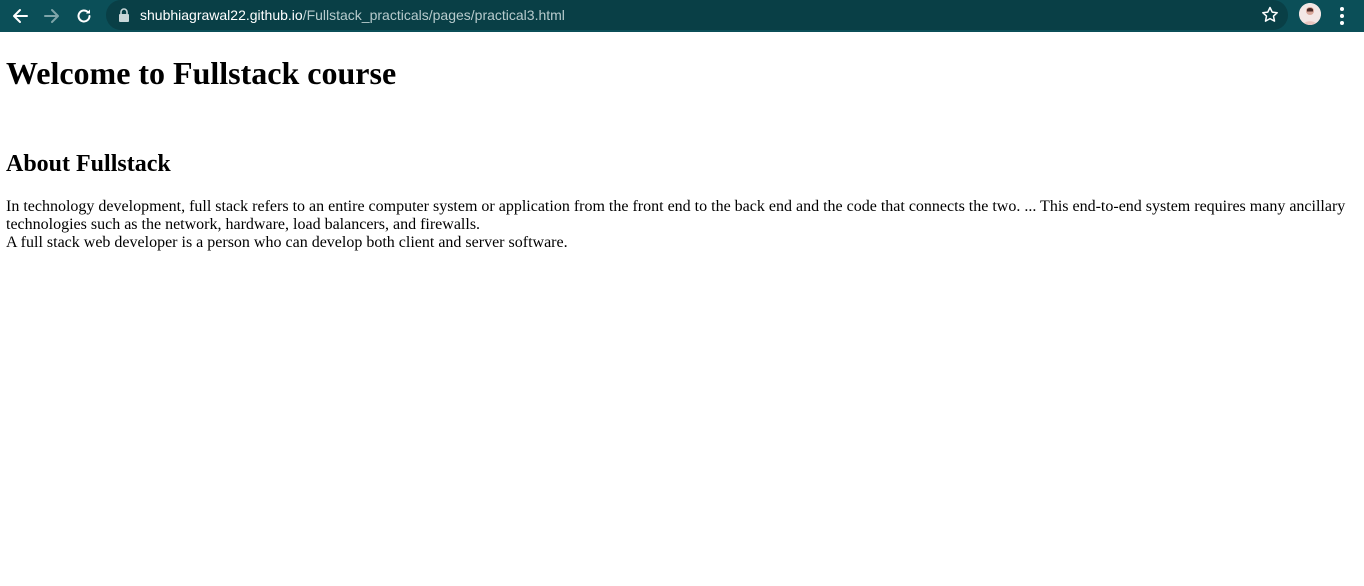 The height and width of the screenshot is (586, 1364). What do you see at coordinates (221, 15) in the screenshot?
I see `url-host: shubhiagrawal22.github.io` at bounding box center [221, 15].